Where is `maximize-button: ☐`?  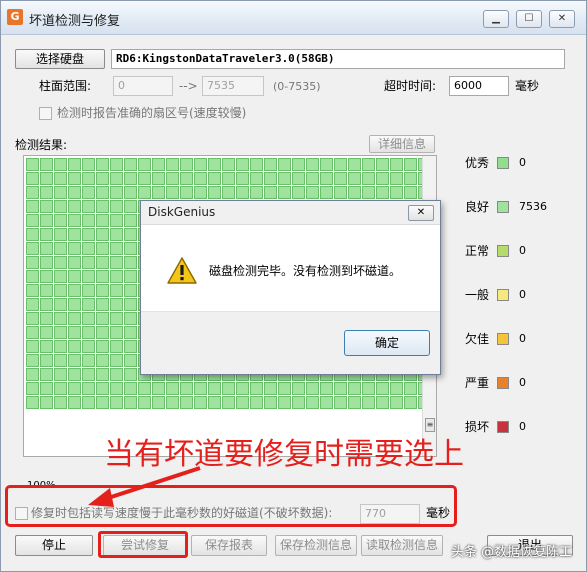
maximize-button: ☐ is located at coordinates (529, 19).